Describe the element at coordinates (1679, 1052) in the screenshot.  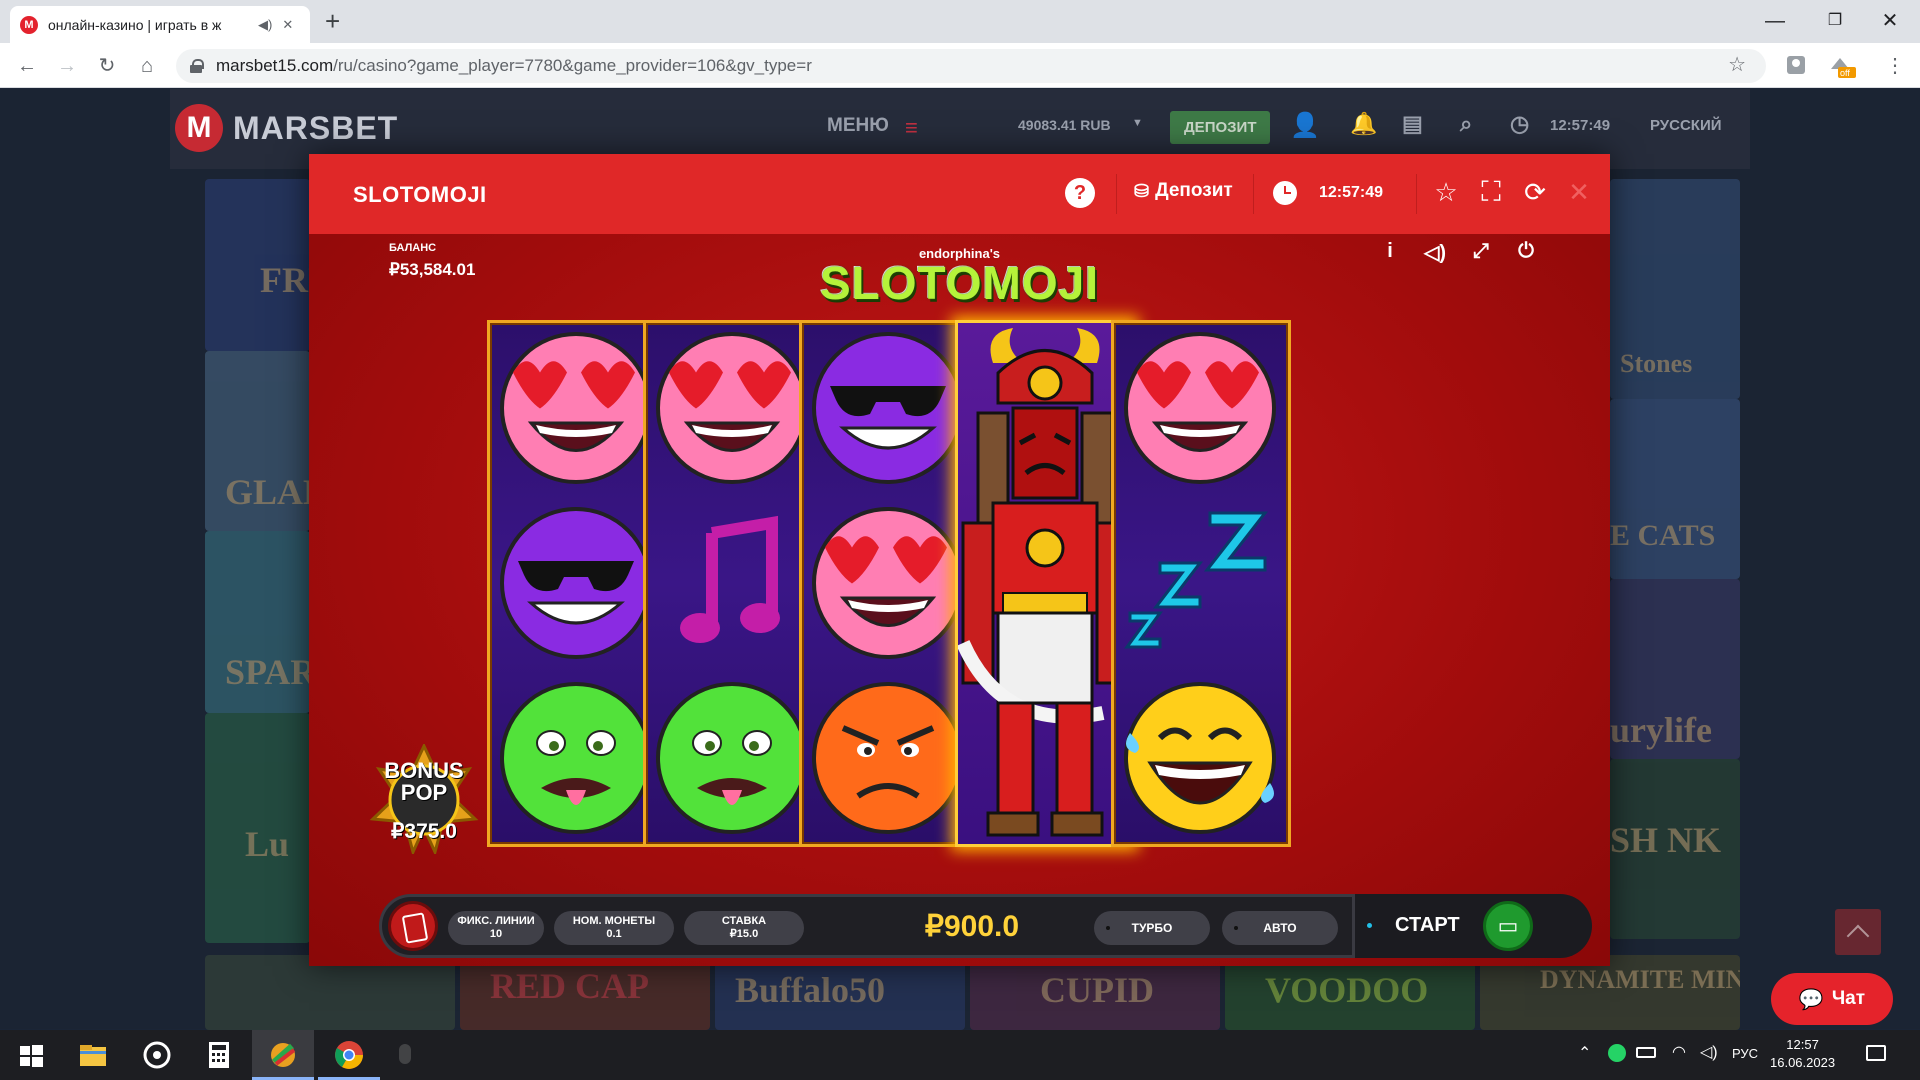
I see `wifi-icon: ◠` at that location.